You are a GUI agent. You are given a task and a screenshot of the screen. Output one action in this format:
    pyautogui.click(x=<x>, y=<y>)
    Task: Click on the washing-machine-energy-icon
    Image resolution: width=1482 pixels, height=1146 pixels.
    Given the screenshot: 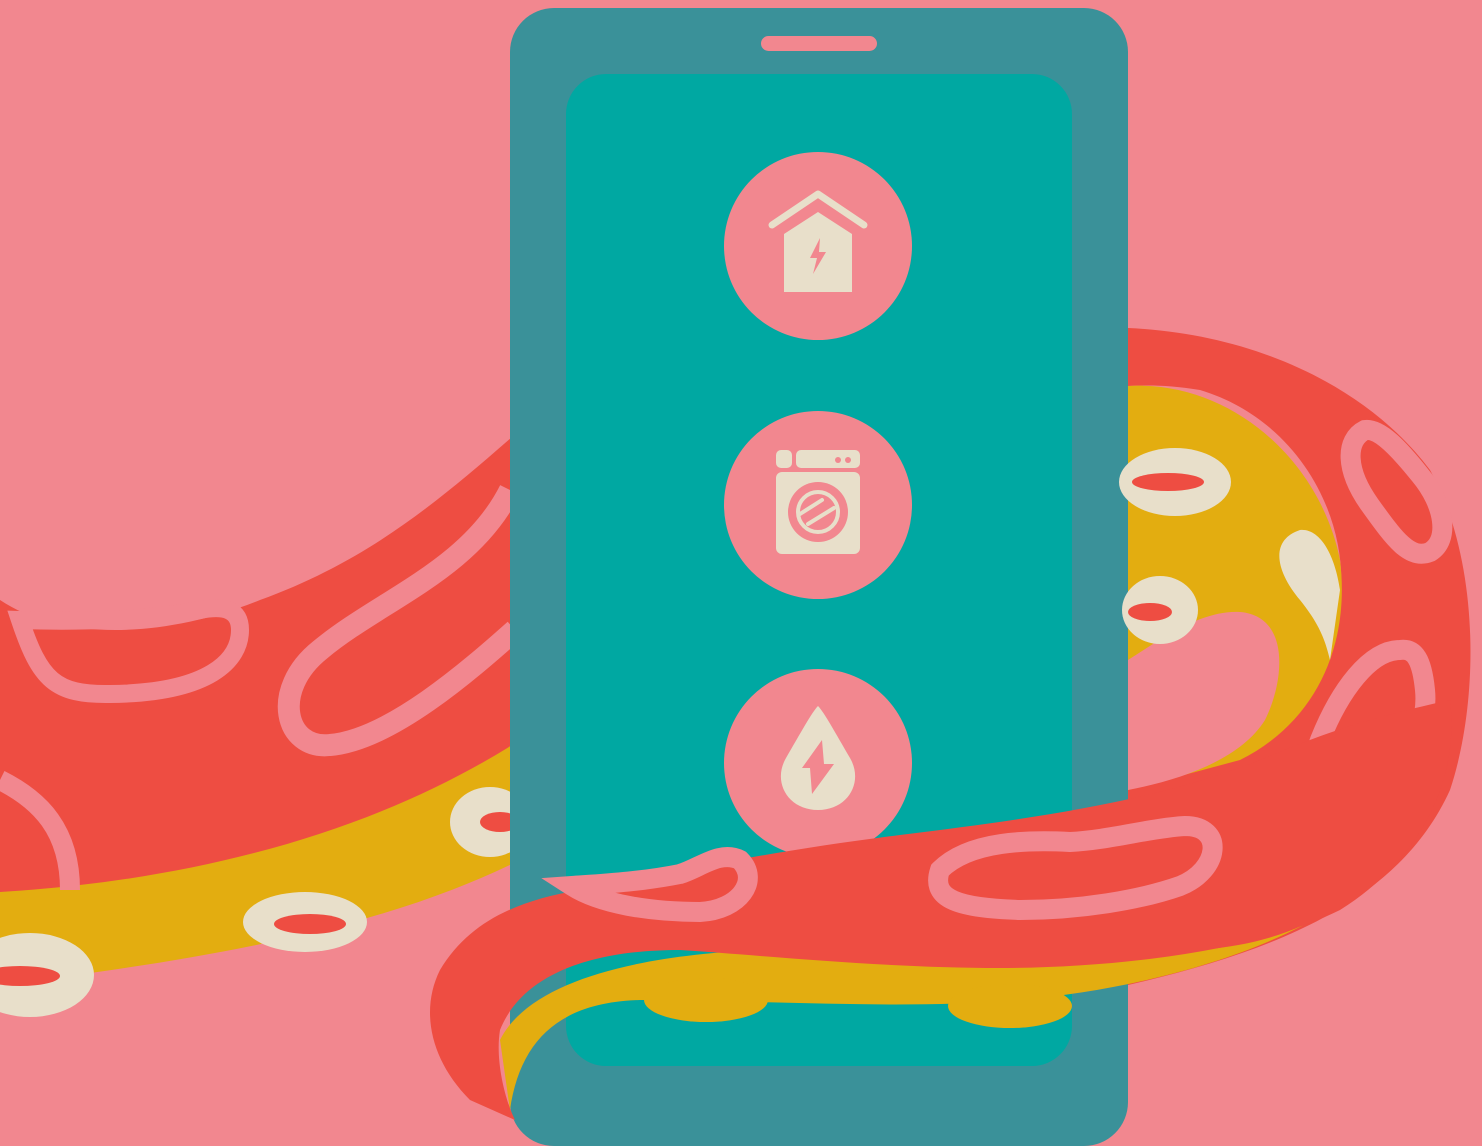 What is the action you would take?
    pyautogui.click(x=818, y=505)
    